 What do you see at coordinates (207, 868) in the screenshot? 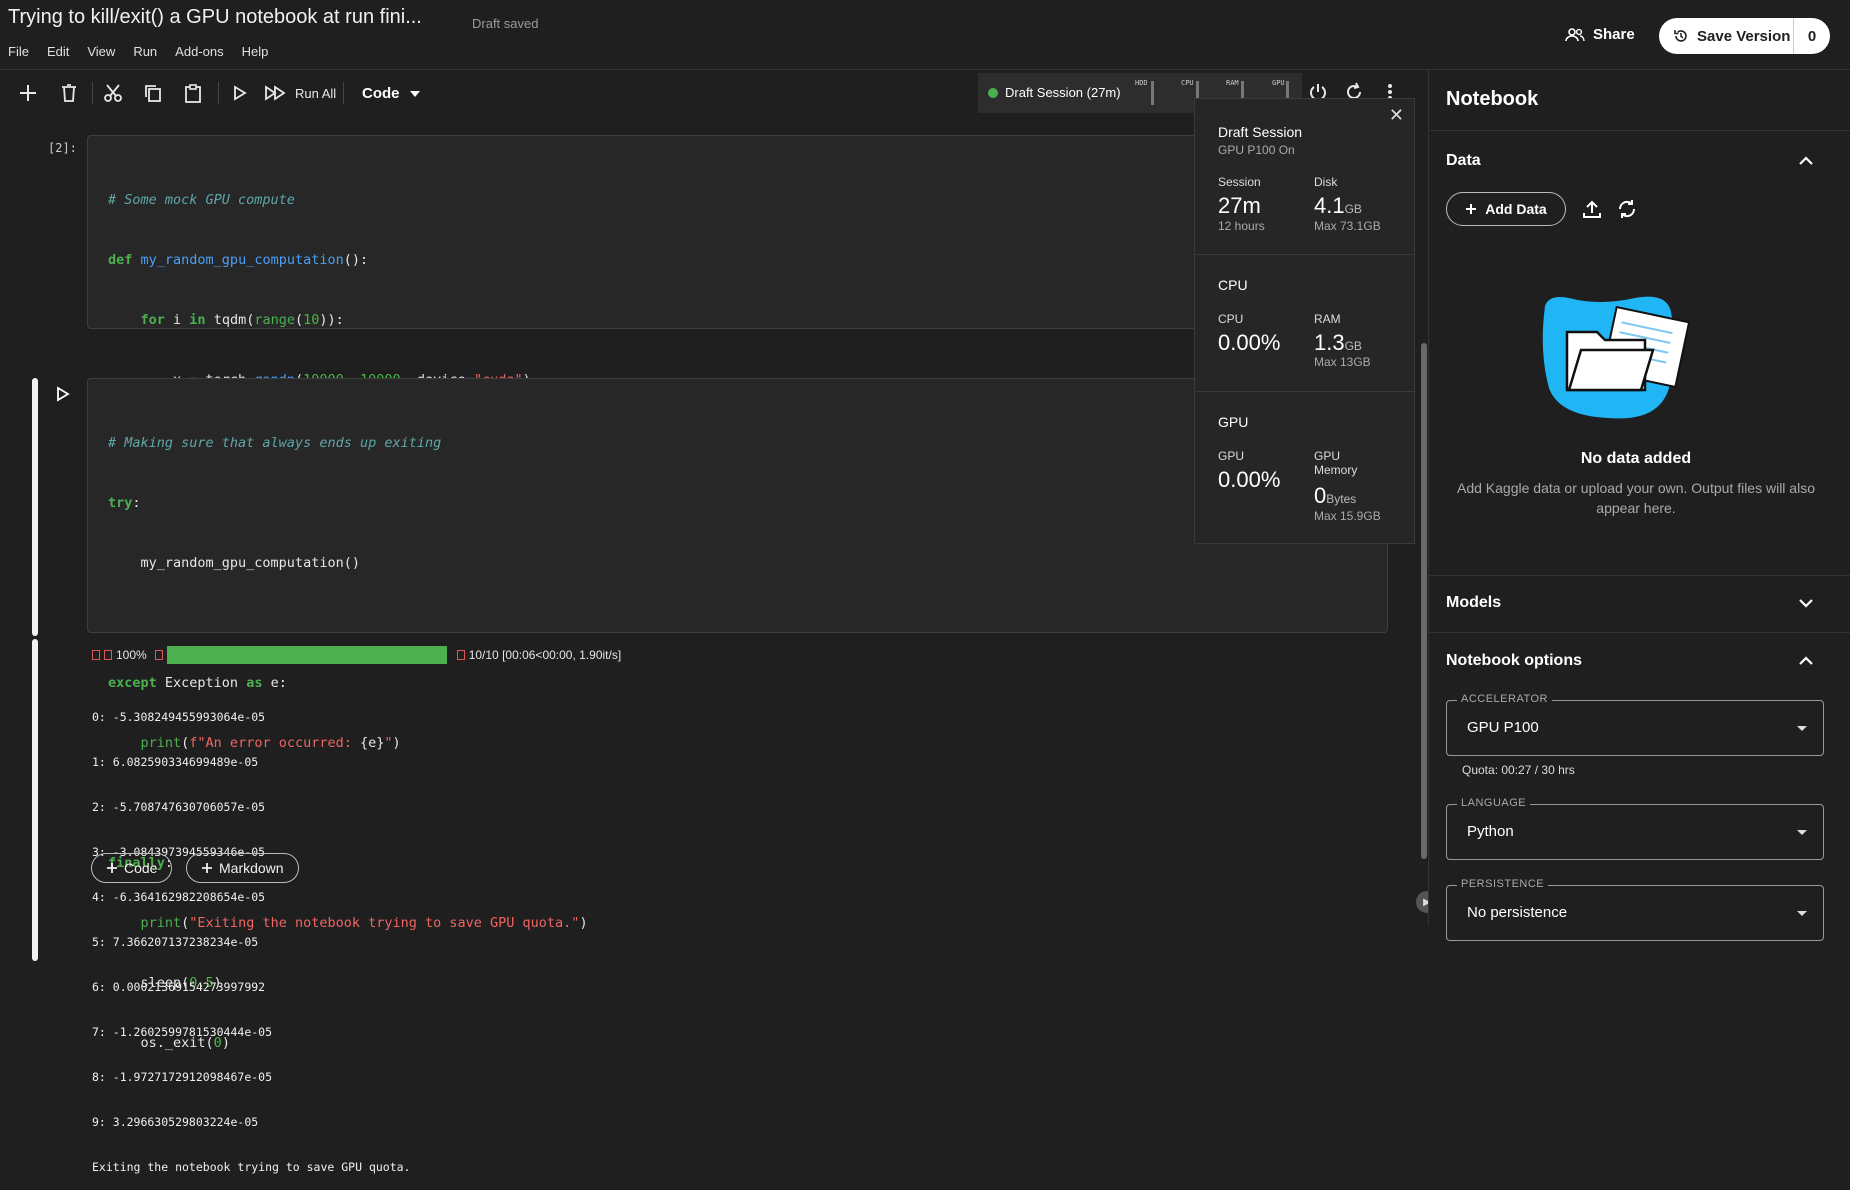
I see `plus-icon` at bounding box center [207, 868].